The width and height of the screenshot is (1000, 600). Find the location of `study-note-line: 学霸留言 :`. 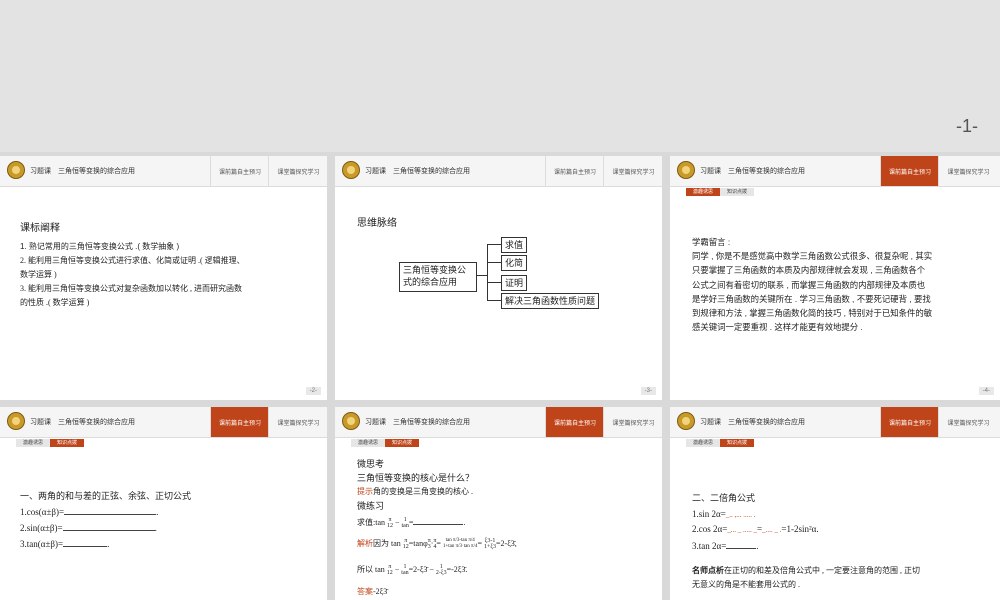

study-note-line: 学霸留言 : is located at coordinates (711, 242).